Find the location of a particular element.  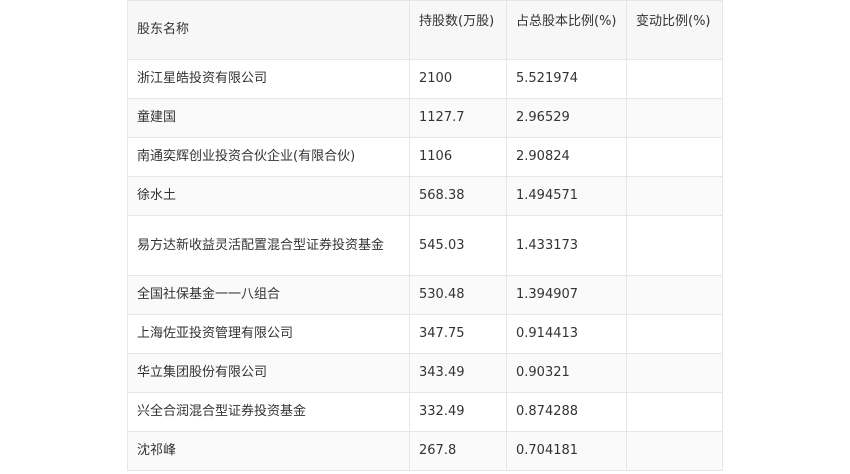

cell-shares: 2100 is located at coordinates (458, 79).